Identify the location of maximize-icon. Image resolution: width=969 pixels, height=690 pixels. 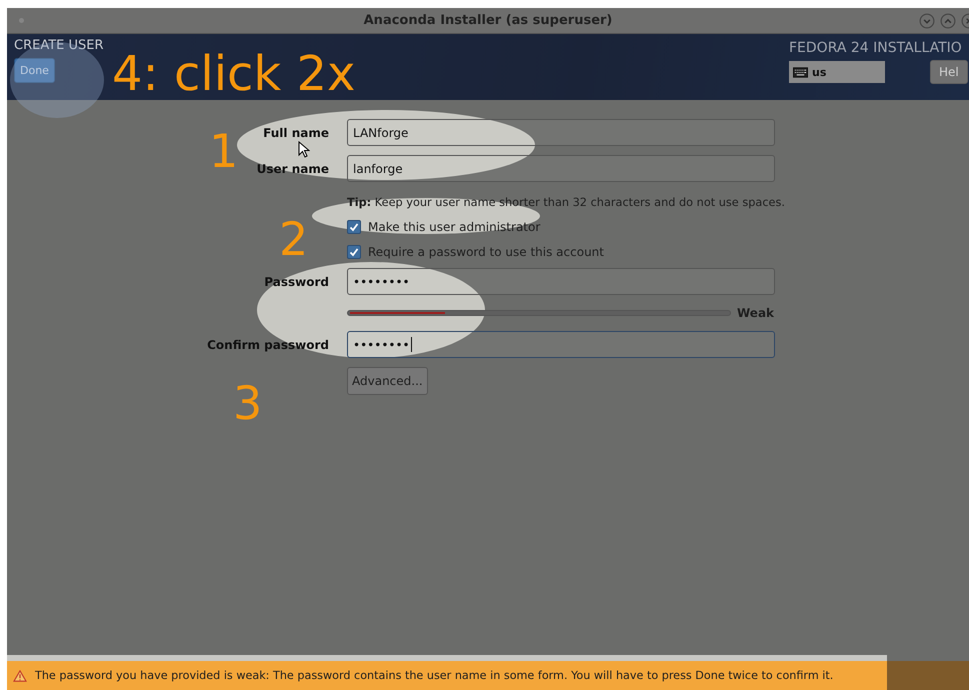
(948, 20).